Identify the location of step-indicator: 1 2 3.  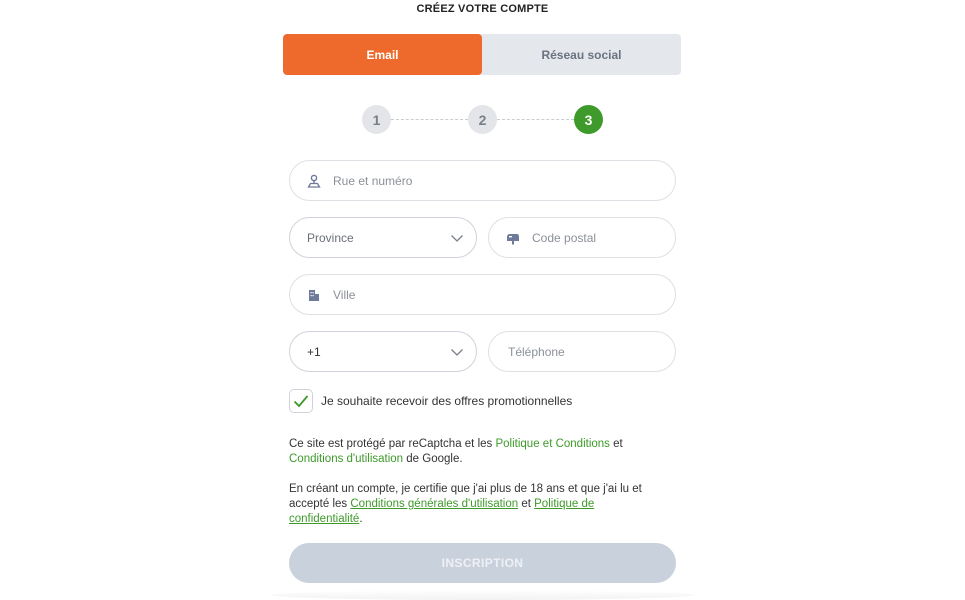
(482, 120).